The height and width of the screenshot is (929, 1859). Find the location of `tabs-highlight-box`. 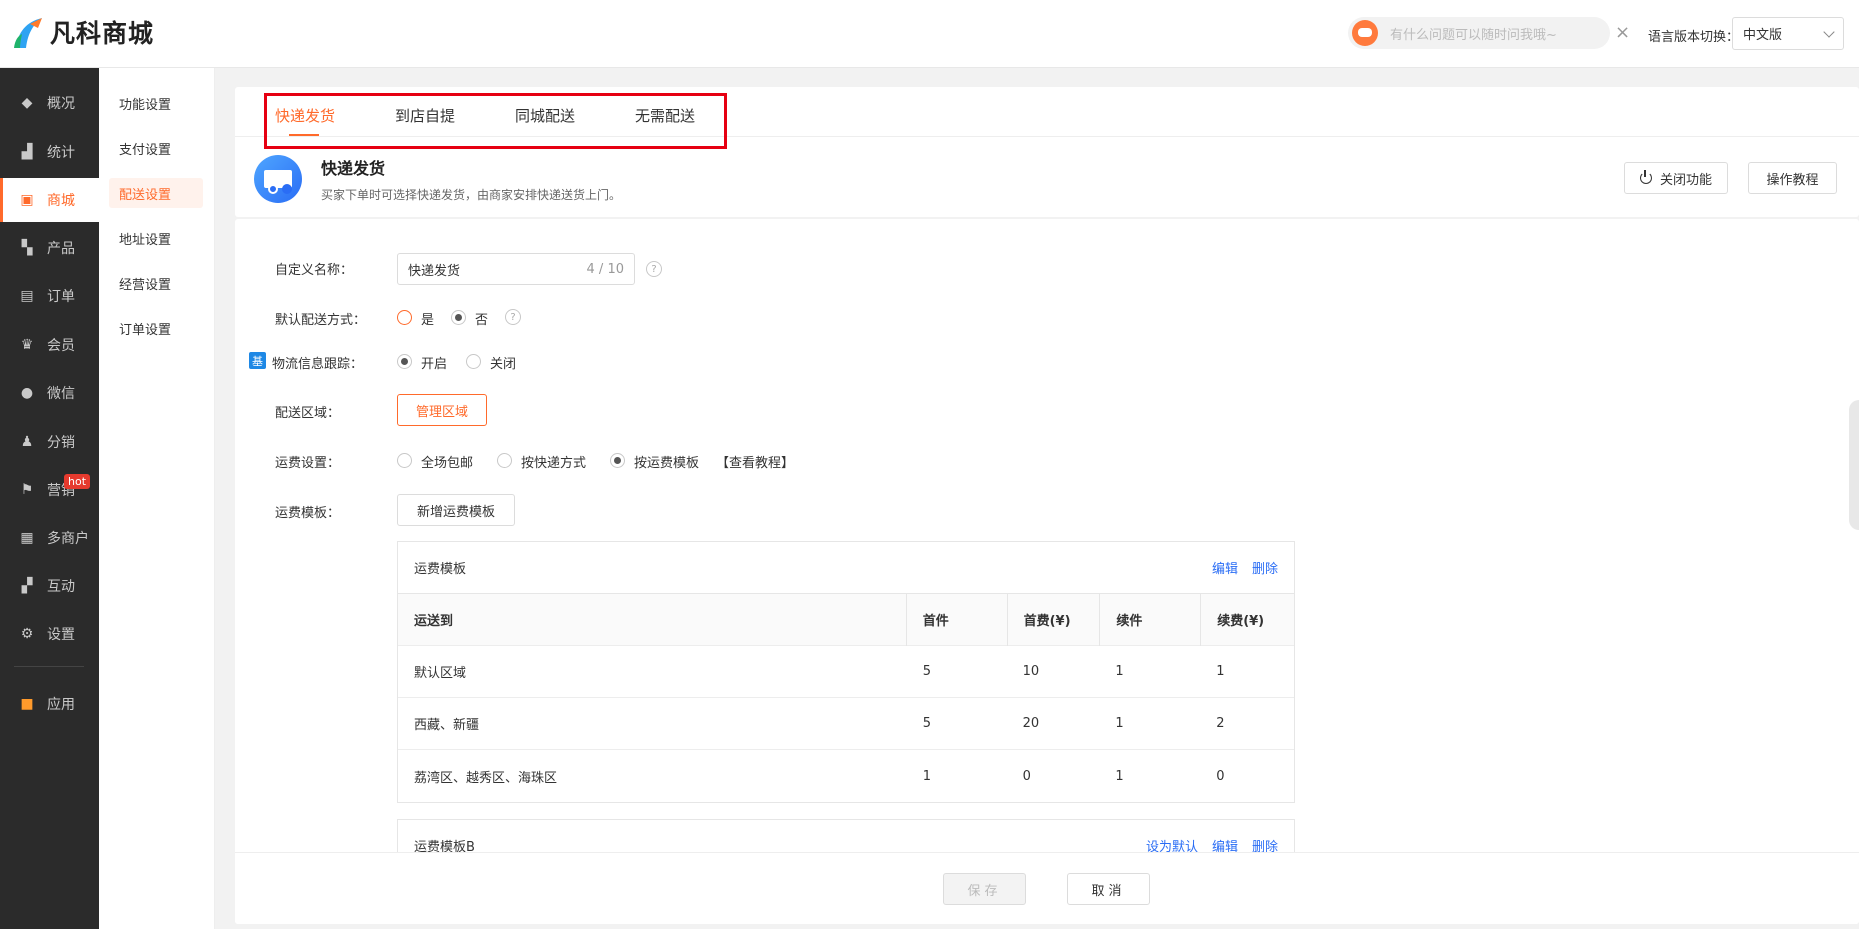

tabs-highlight-box is located at coordinates (495, 121).